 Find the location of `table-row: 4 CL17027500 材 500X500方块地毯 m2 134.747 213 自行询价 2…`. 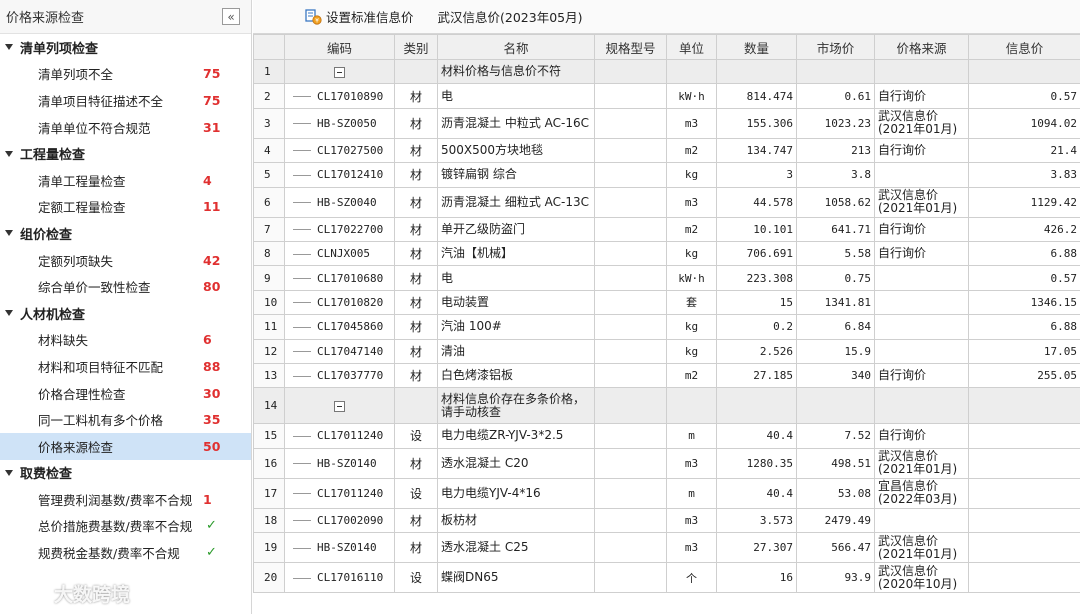

table-row: 4 CL17027500 材 500X500方块地毯 m2 134.747 213 自行询价 2… is located at coordinates (666, 150).